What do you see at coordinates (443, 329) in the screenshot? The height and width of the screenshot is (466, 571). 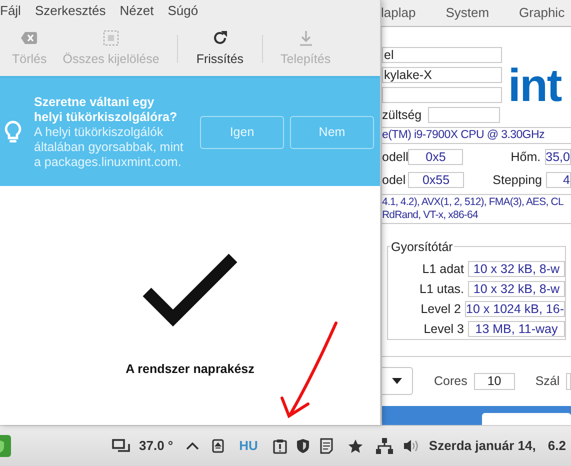 I see `field-label: Level 3` at bounding box center [443, 329].